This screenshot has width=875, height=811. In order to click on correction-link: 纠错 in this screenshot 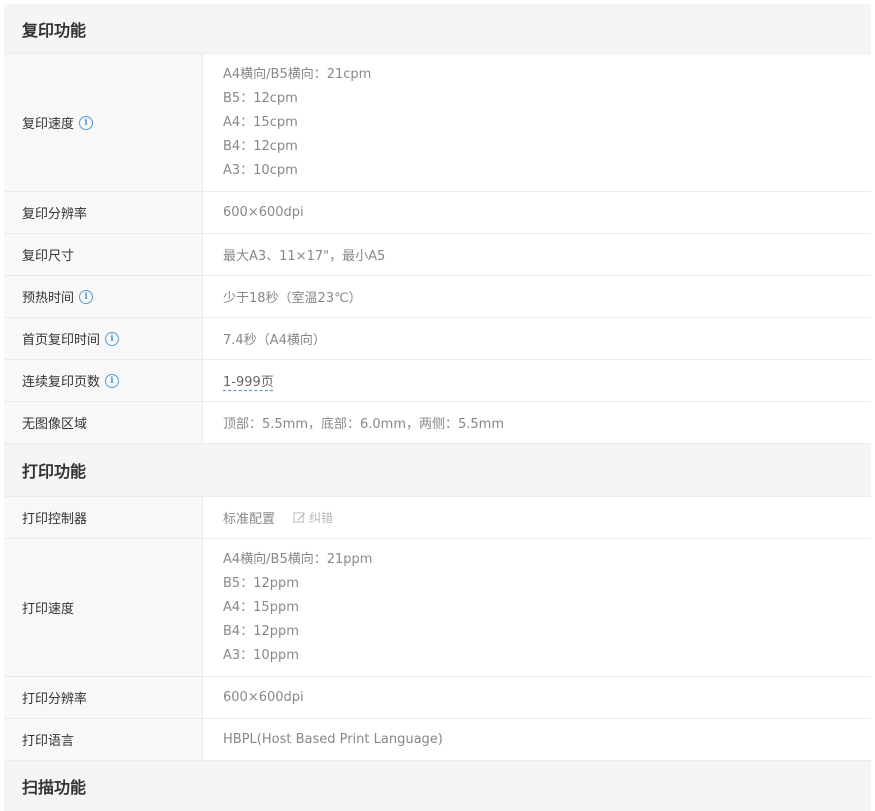, I will do `click(313, 517)`.